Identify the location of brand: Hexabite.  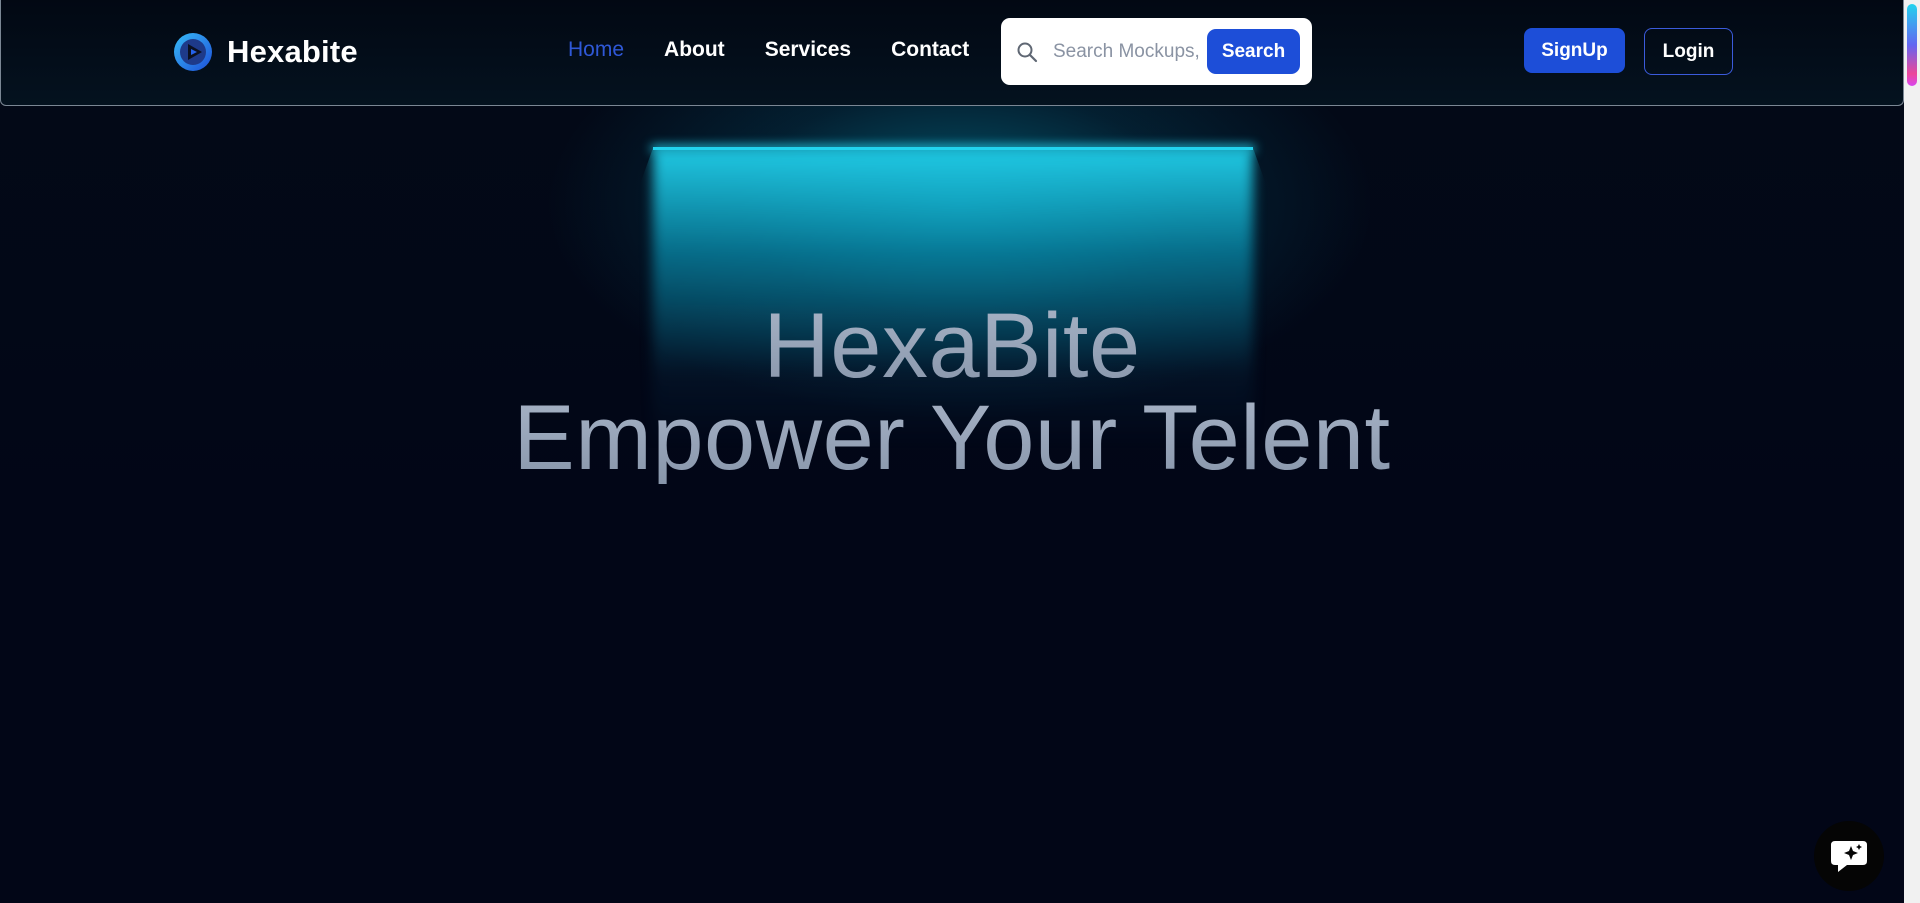
(265, 52).